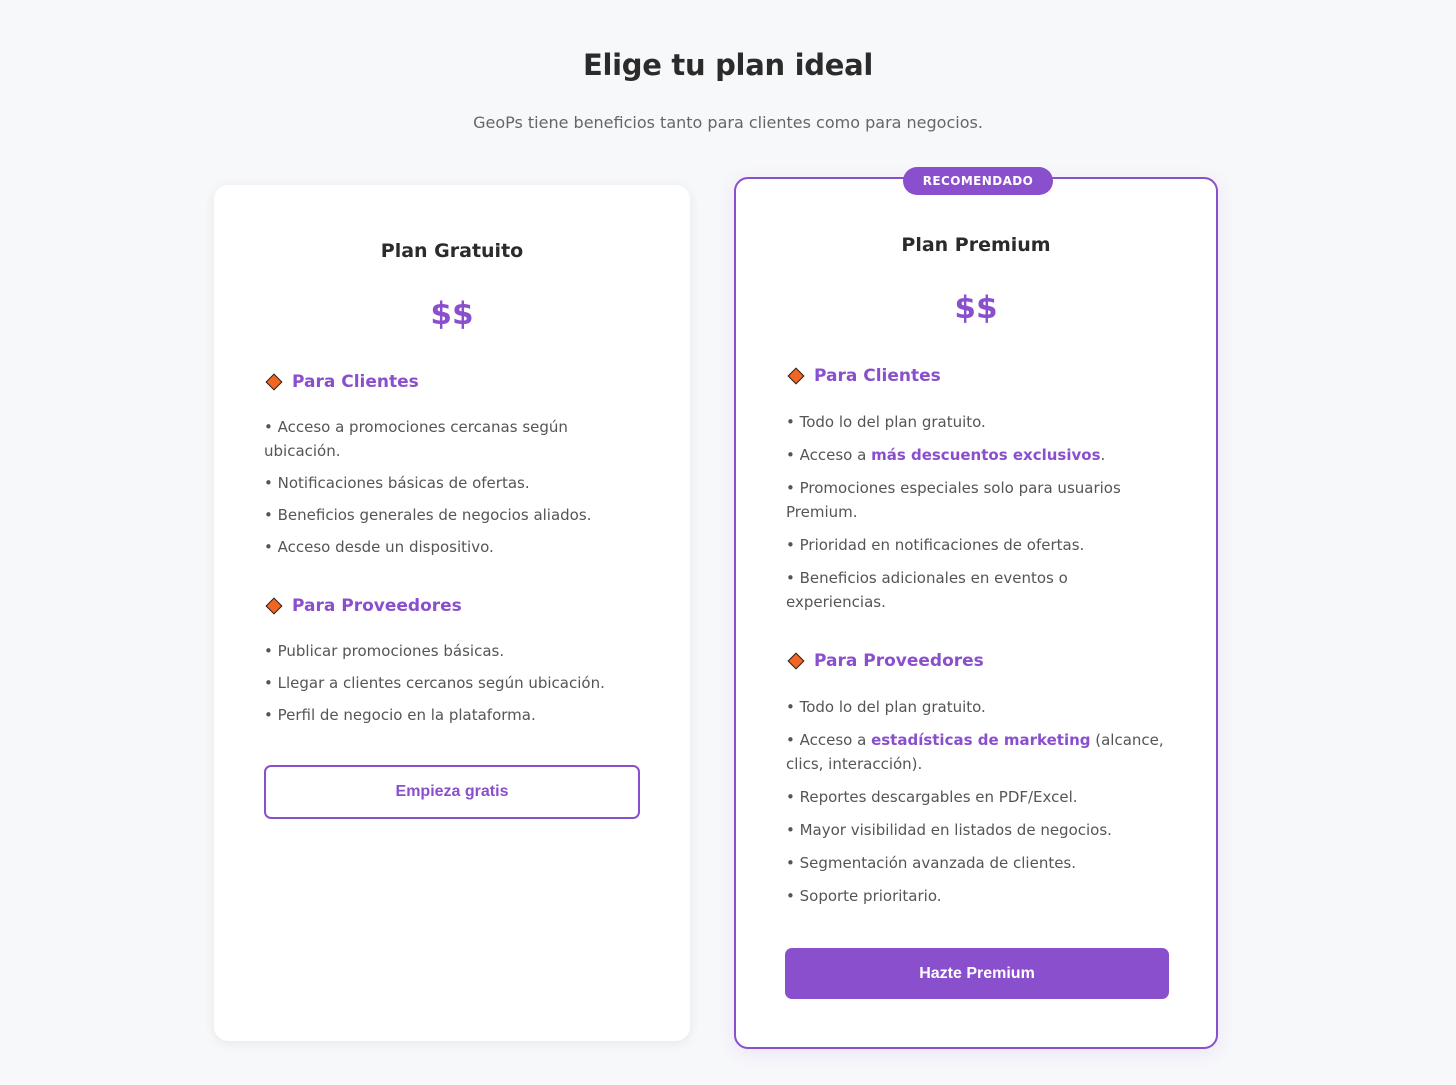 The image size is (1456, 1085). Describe the element at coordinates (864, 896) in the screenshot. I see `feature-item: • Soporte prioritario.` at that location.